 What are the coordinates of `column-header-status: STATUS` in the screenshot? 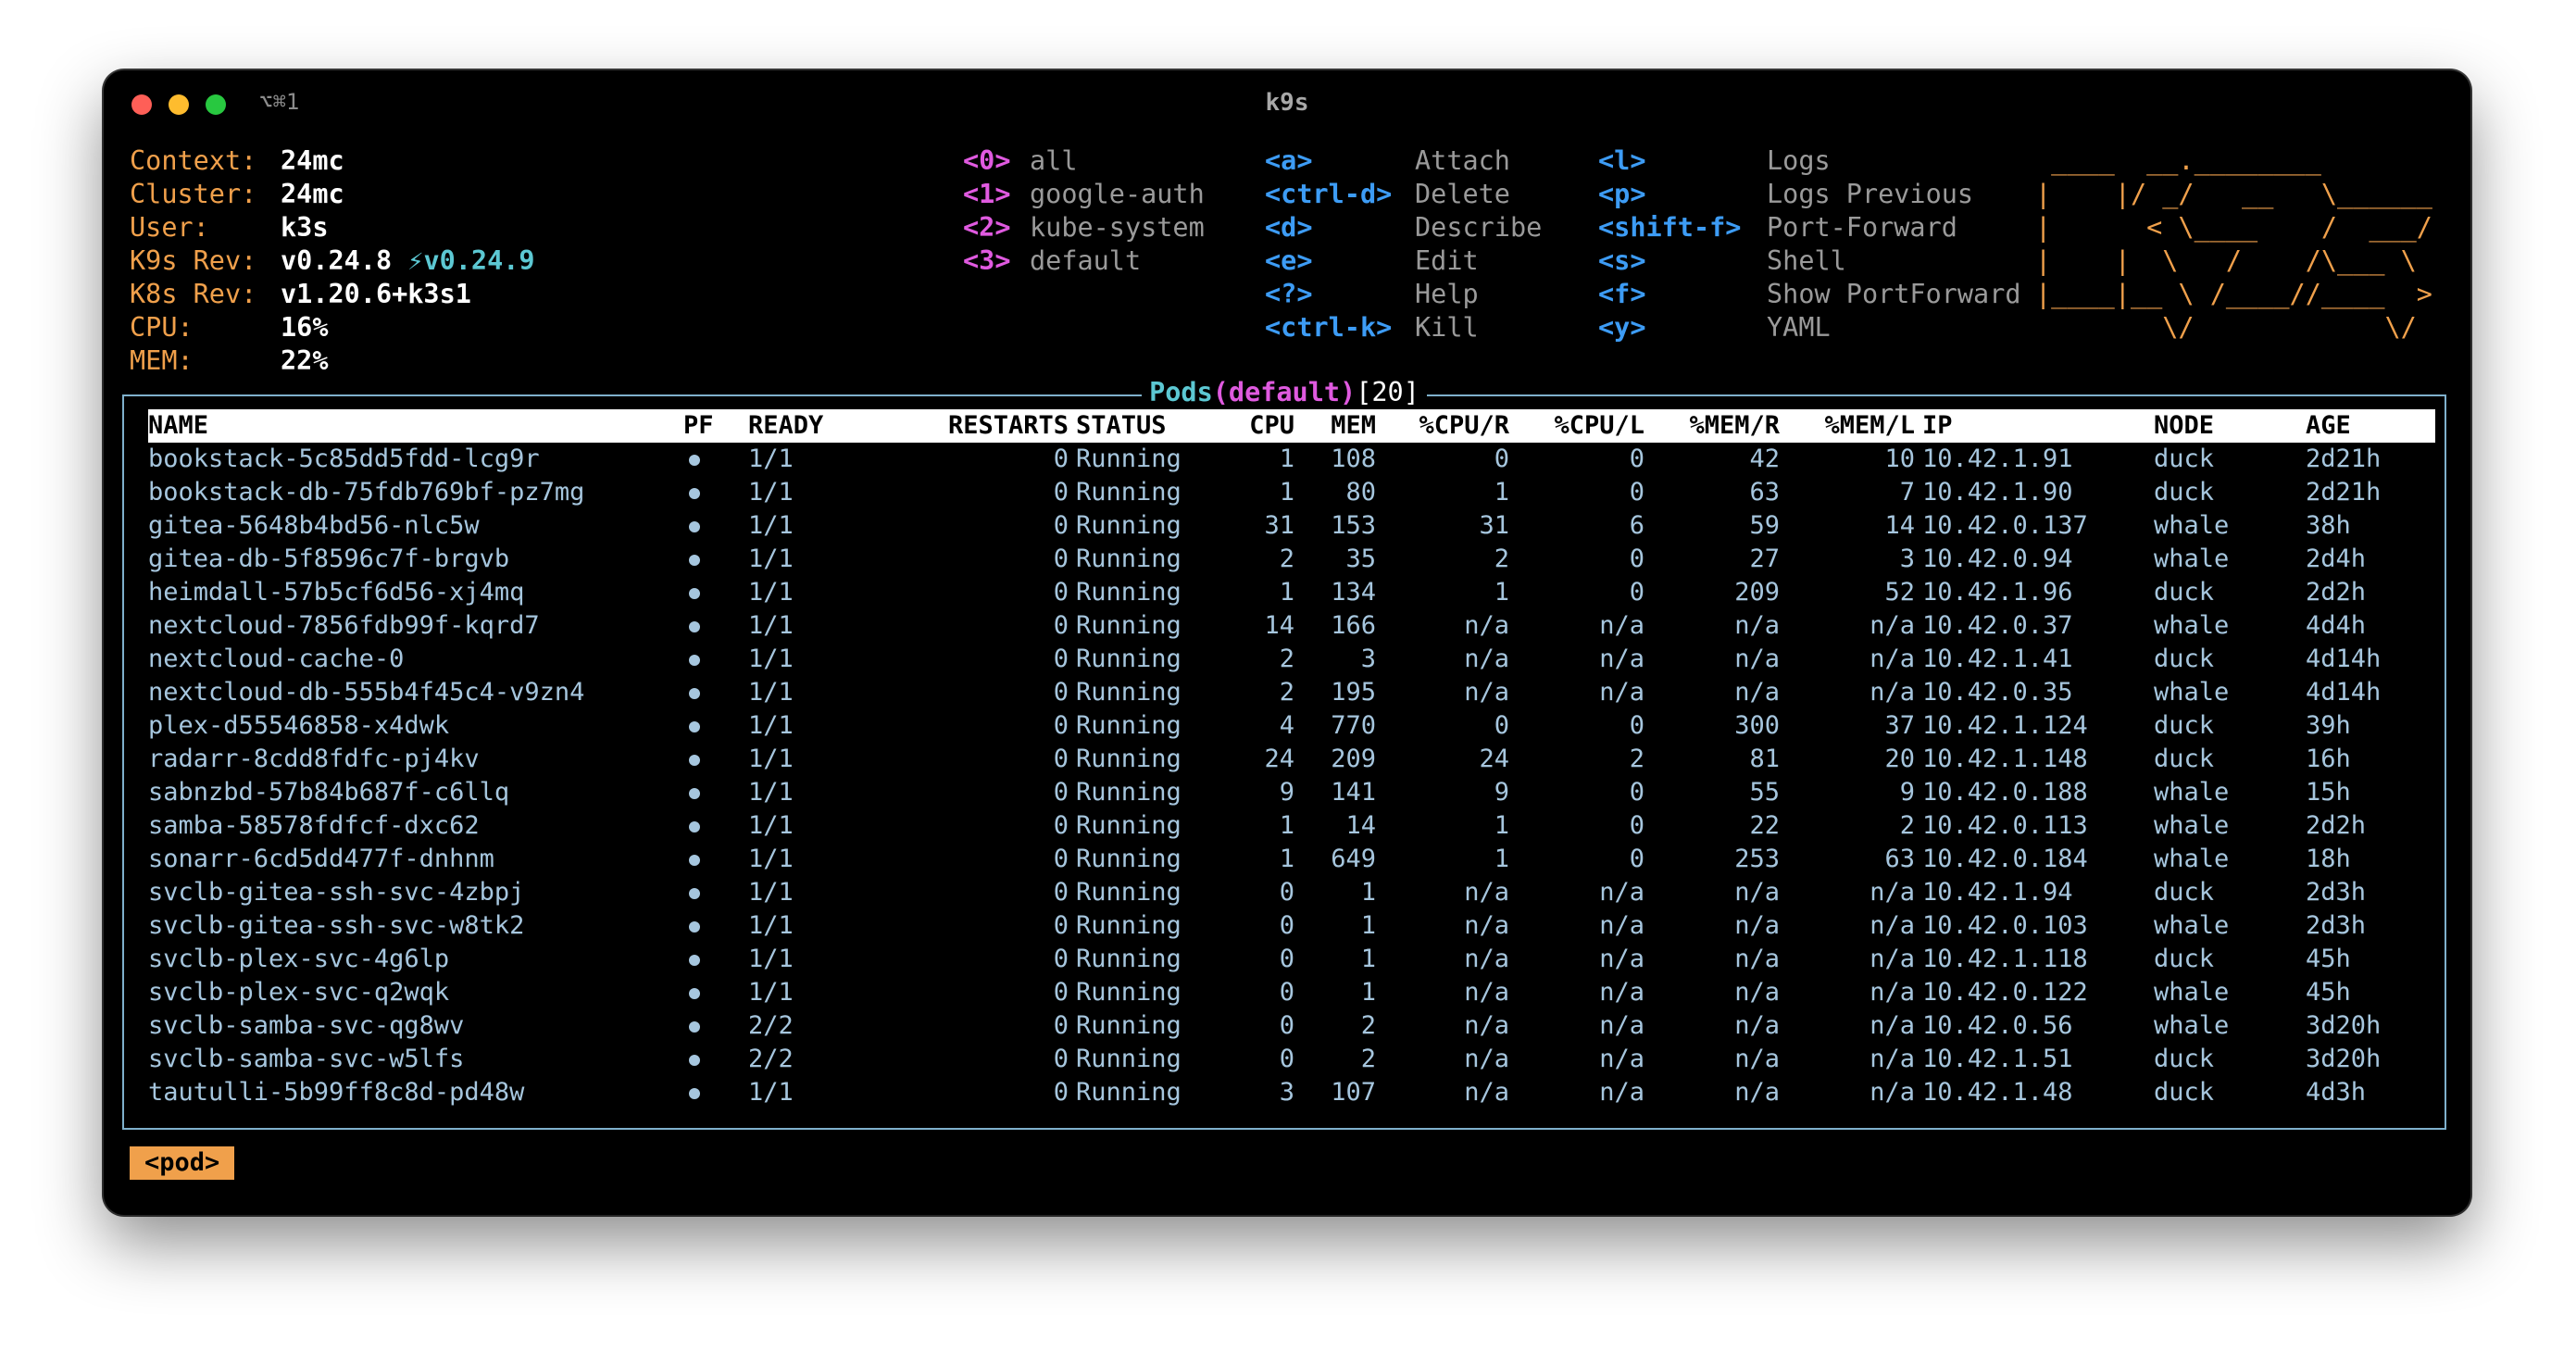 It's located at (1121, 426).